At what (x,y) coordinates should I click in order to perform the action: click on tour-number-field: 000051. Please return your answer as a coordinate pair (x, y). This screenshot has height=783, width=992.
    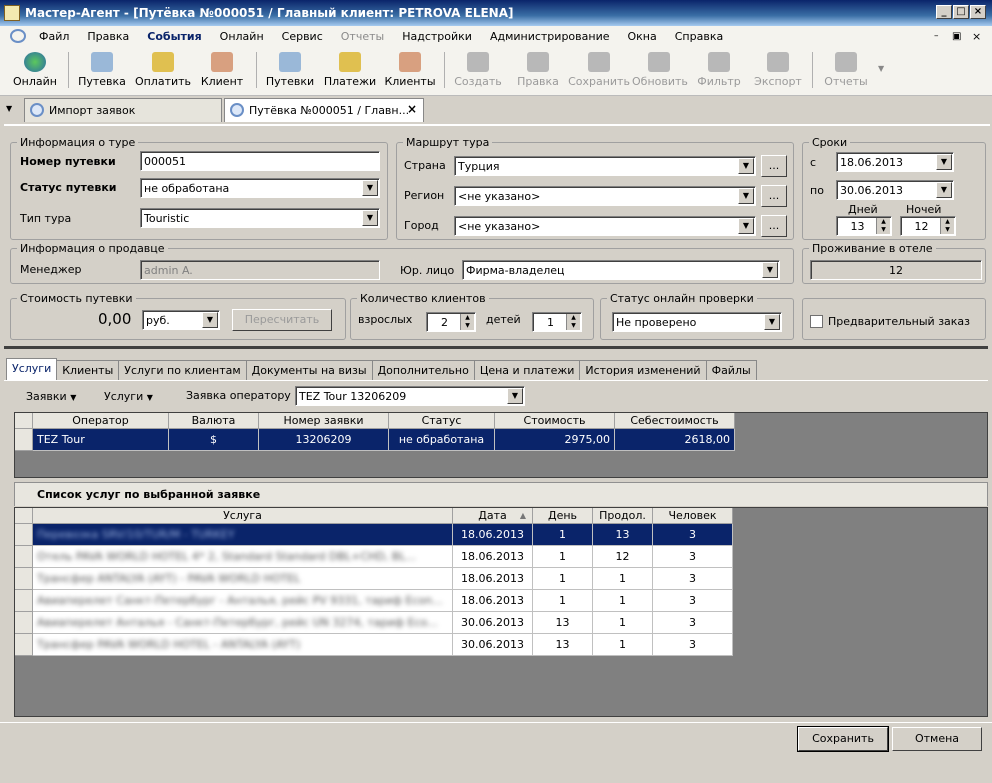
    Looking at the image, I should click on (260, 161).